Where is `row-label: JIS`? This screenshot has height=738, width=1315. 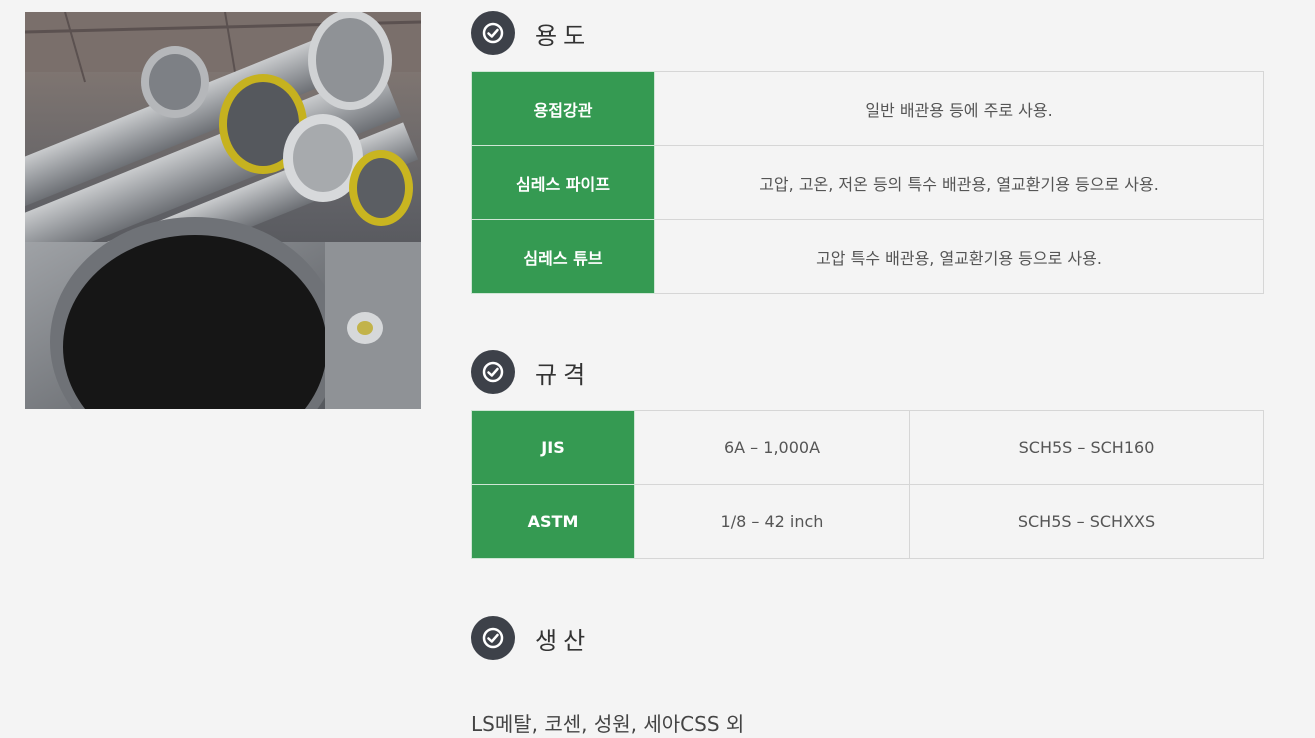 row-label: JIS is located at coordinates (553, 447).